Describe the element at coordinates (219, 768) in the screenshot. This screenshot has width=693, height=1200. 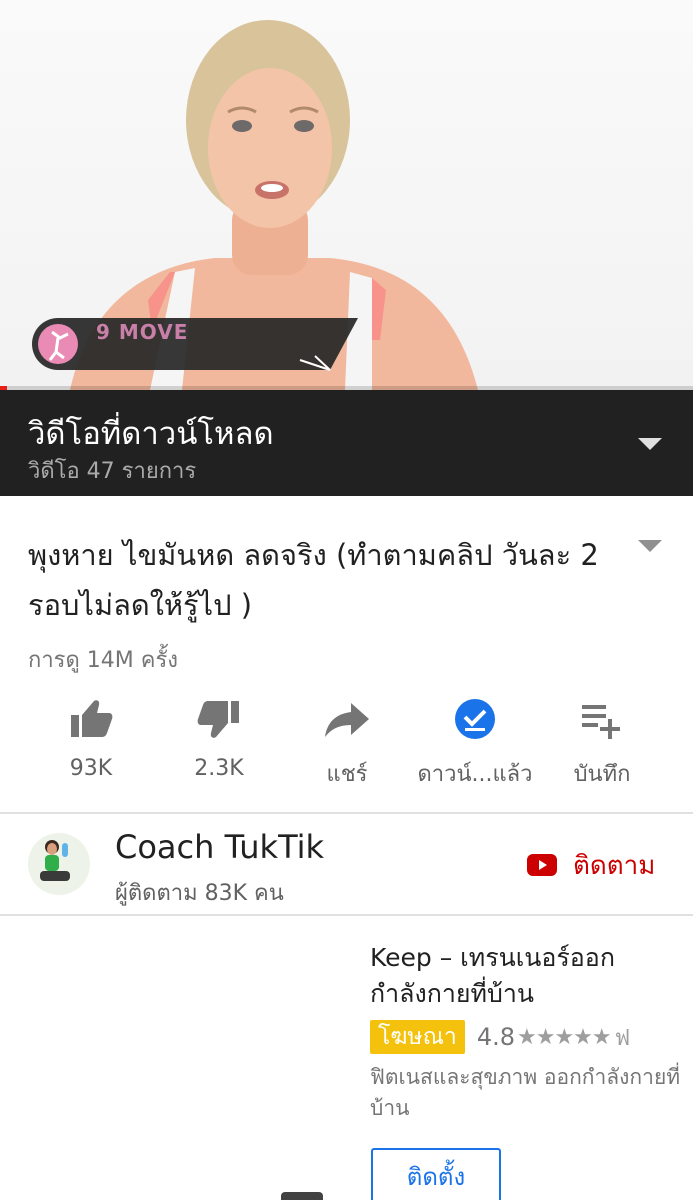
I see `dislike-count: 2.3K` at that location.